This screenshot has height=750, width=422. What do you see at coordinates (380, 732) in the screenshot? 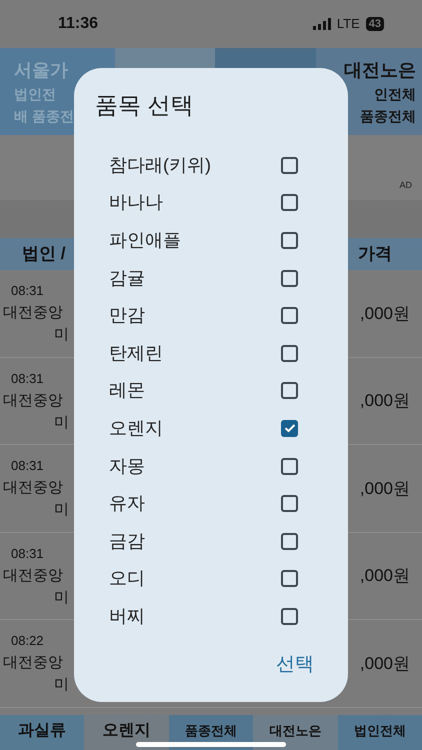
I see `filter-button: 법인전체` at bounding box center [380, 732].